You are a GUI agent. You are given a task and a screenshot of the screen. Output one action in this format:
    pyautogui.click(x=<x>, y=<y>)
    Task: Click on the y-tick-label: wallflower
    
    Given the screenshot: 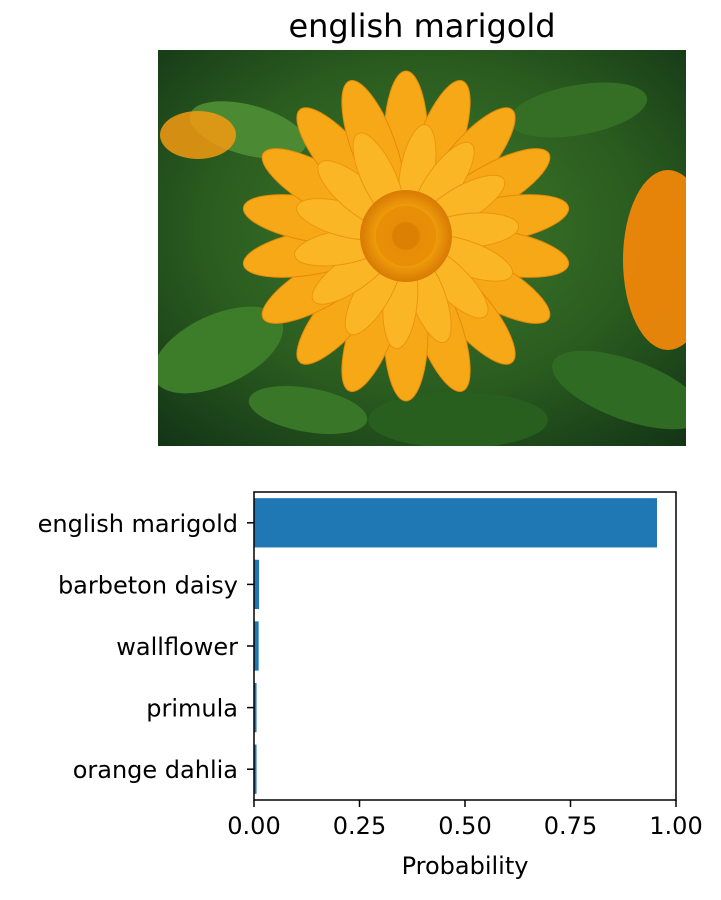 What is the action you would take?
    pyautogui.click(x=177, y=647)
    